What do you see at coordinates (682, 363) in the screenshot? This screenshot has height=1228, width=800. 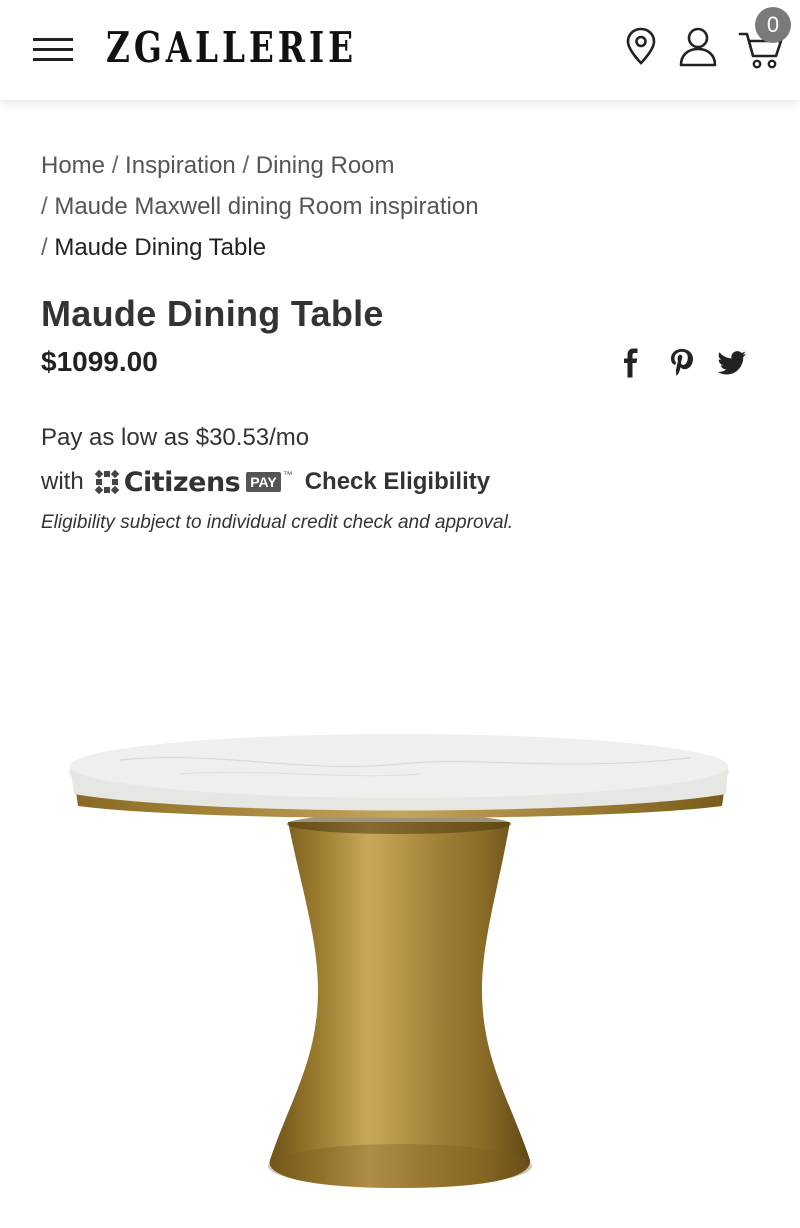 I see `pinterest-icon` at bounding box center [682, 363].